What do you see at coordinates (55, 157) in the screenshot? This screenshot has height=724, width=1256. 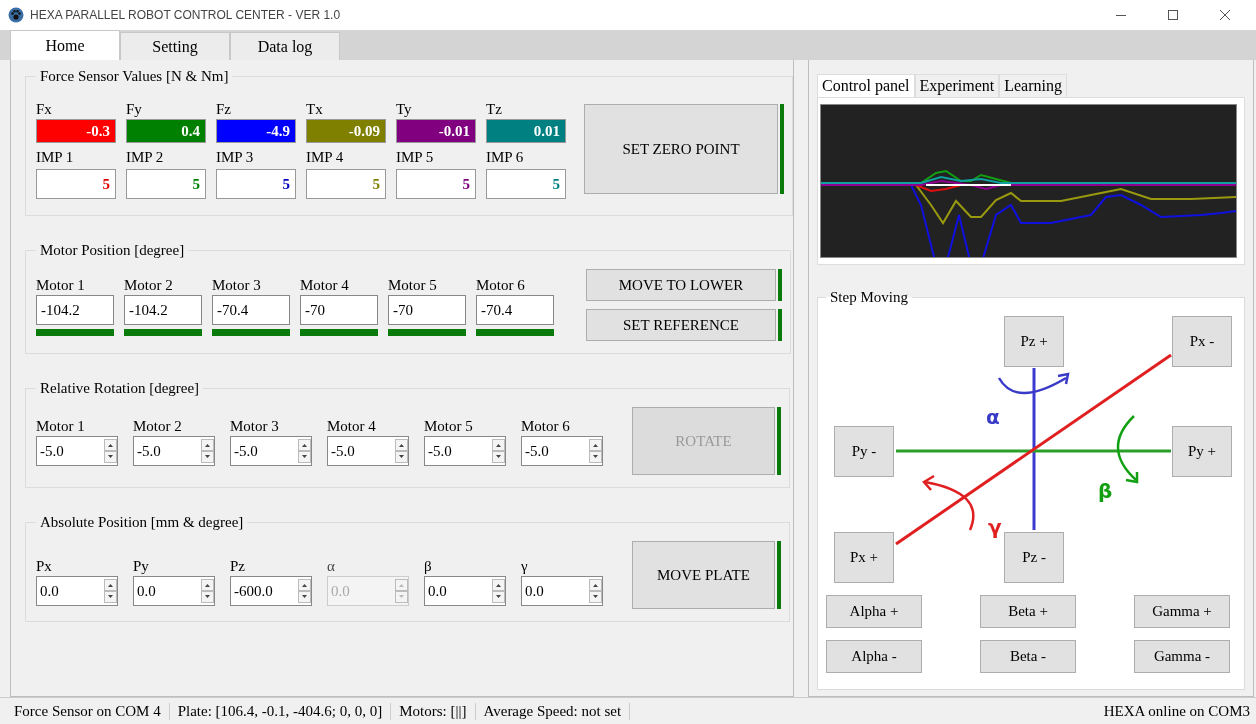 I see `field-label: IMP 1` at bounding box center [55, 157].